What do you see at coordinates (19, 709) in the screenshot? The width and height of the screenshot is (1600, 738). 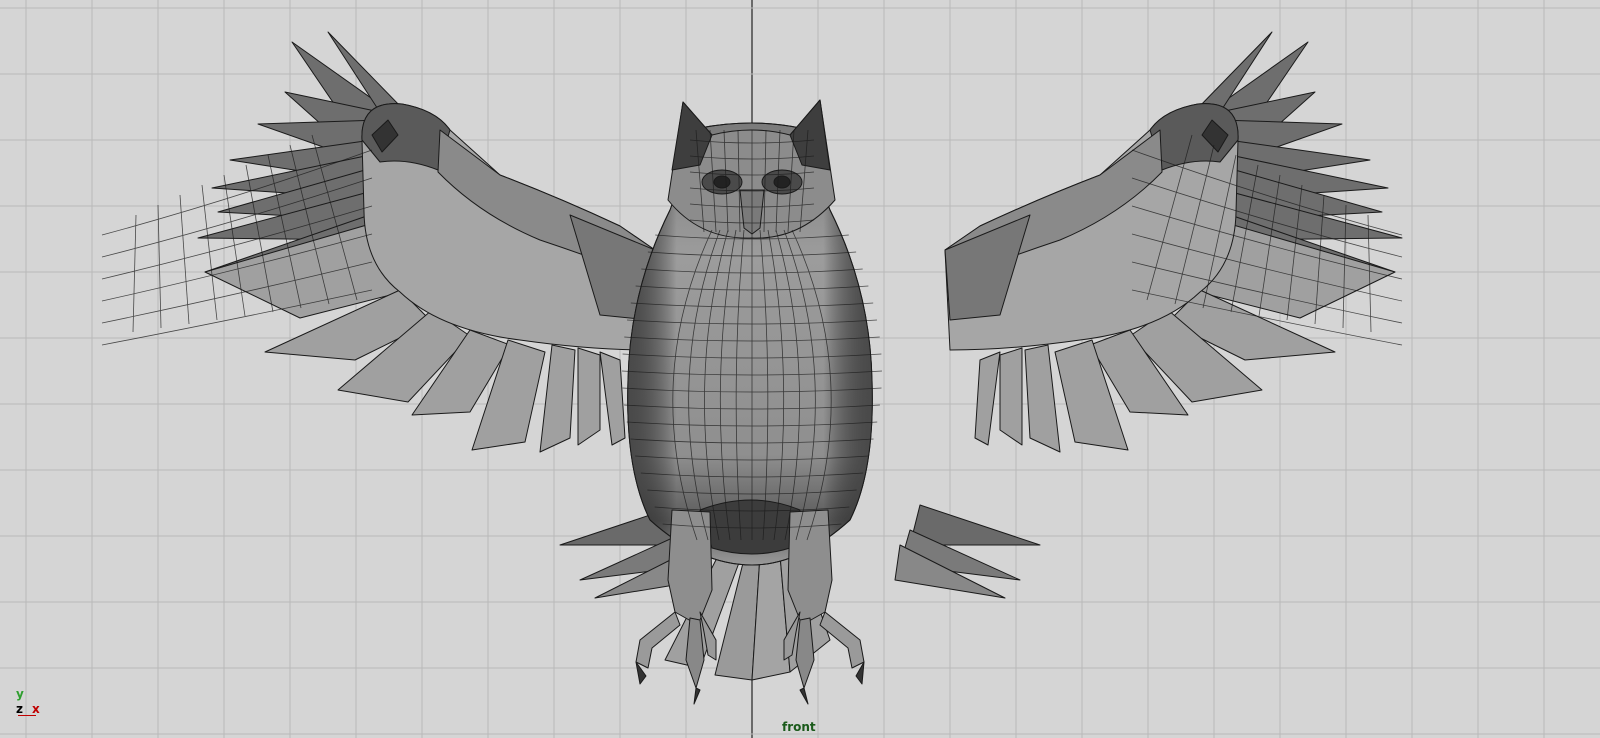 I see `axis-z-label: z` at bounding box center [19, 709].